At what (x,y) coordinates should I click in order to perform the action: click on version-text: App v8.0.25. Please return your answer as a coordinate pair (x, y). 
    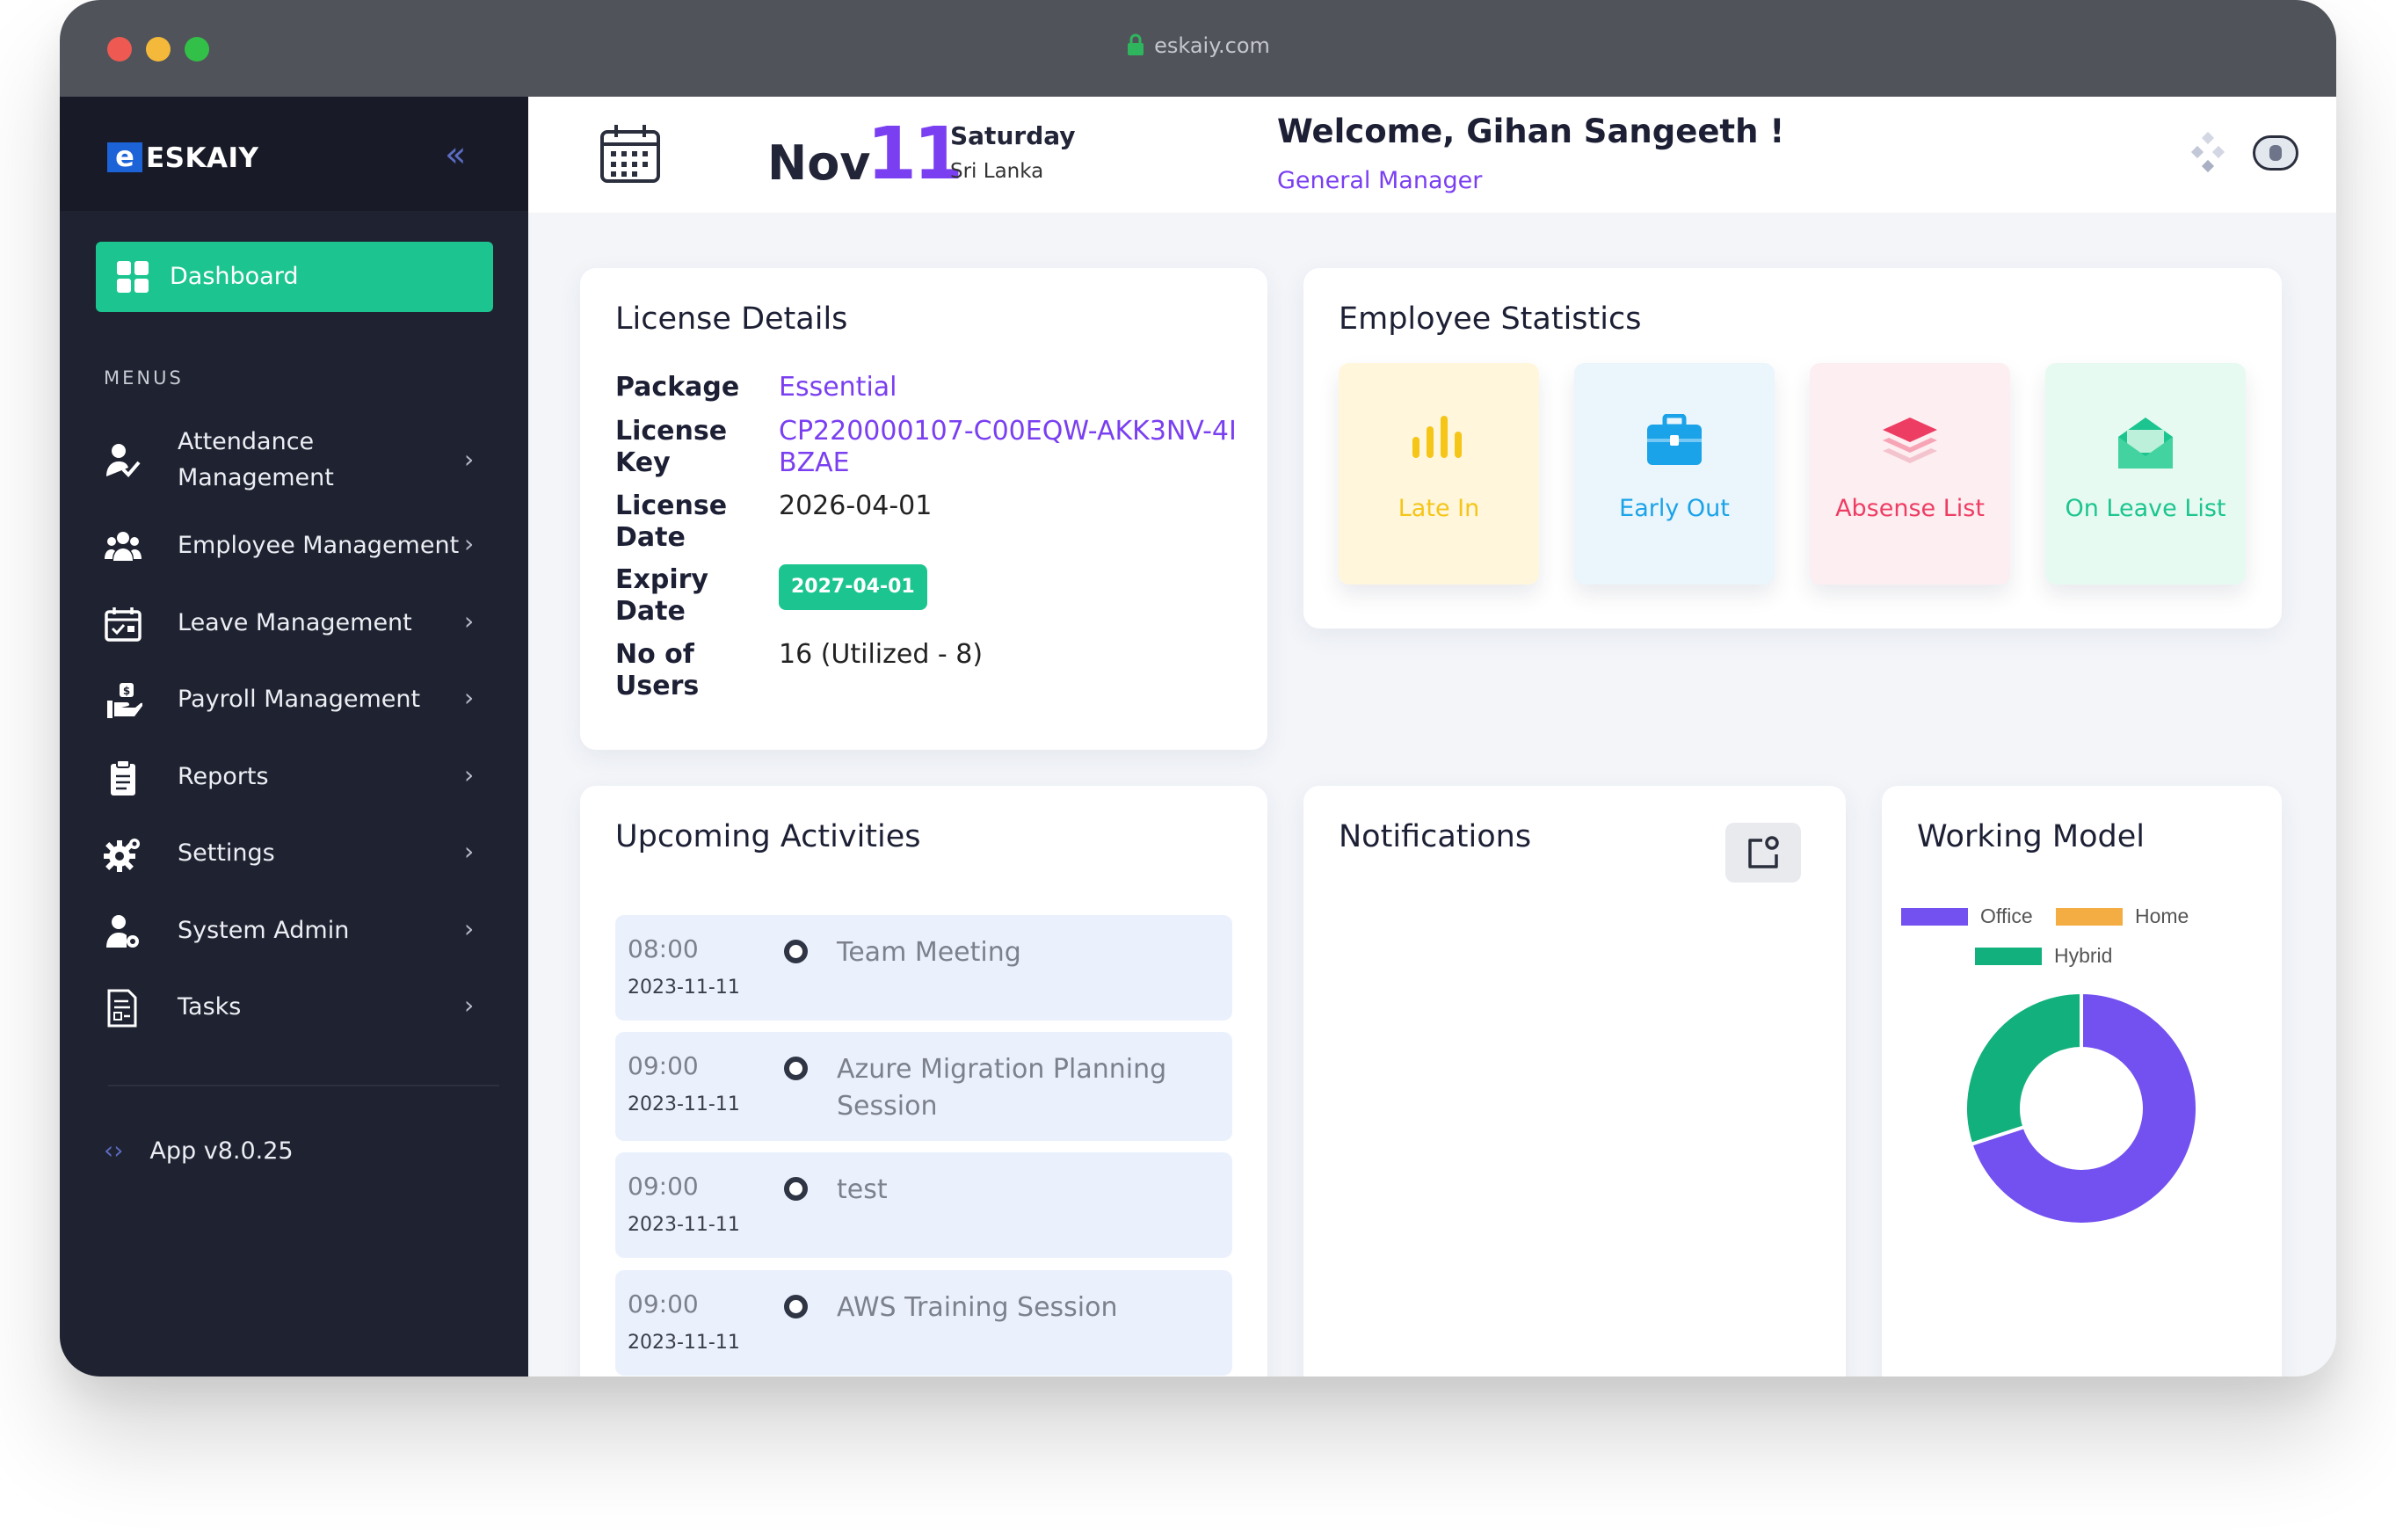
    Looking at the image, I should click on (221, 1151).